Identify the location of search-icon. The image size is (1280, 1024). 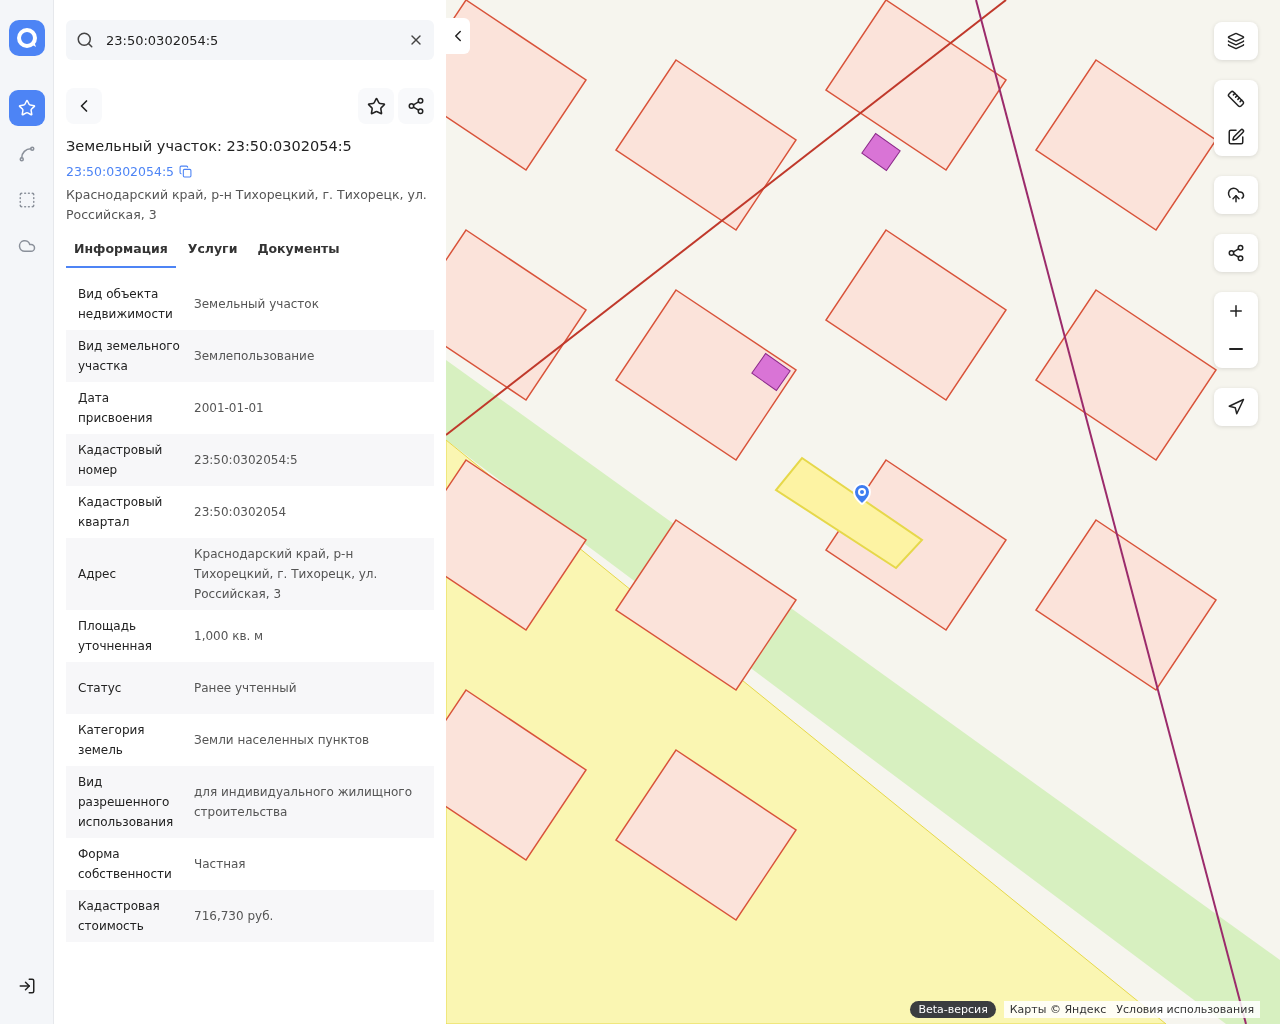
(85, 40).